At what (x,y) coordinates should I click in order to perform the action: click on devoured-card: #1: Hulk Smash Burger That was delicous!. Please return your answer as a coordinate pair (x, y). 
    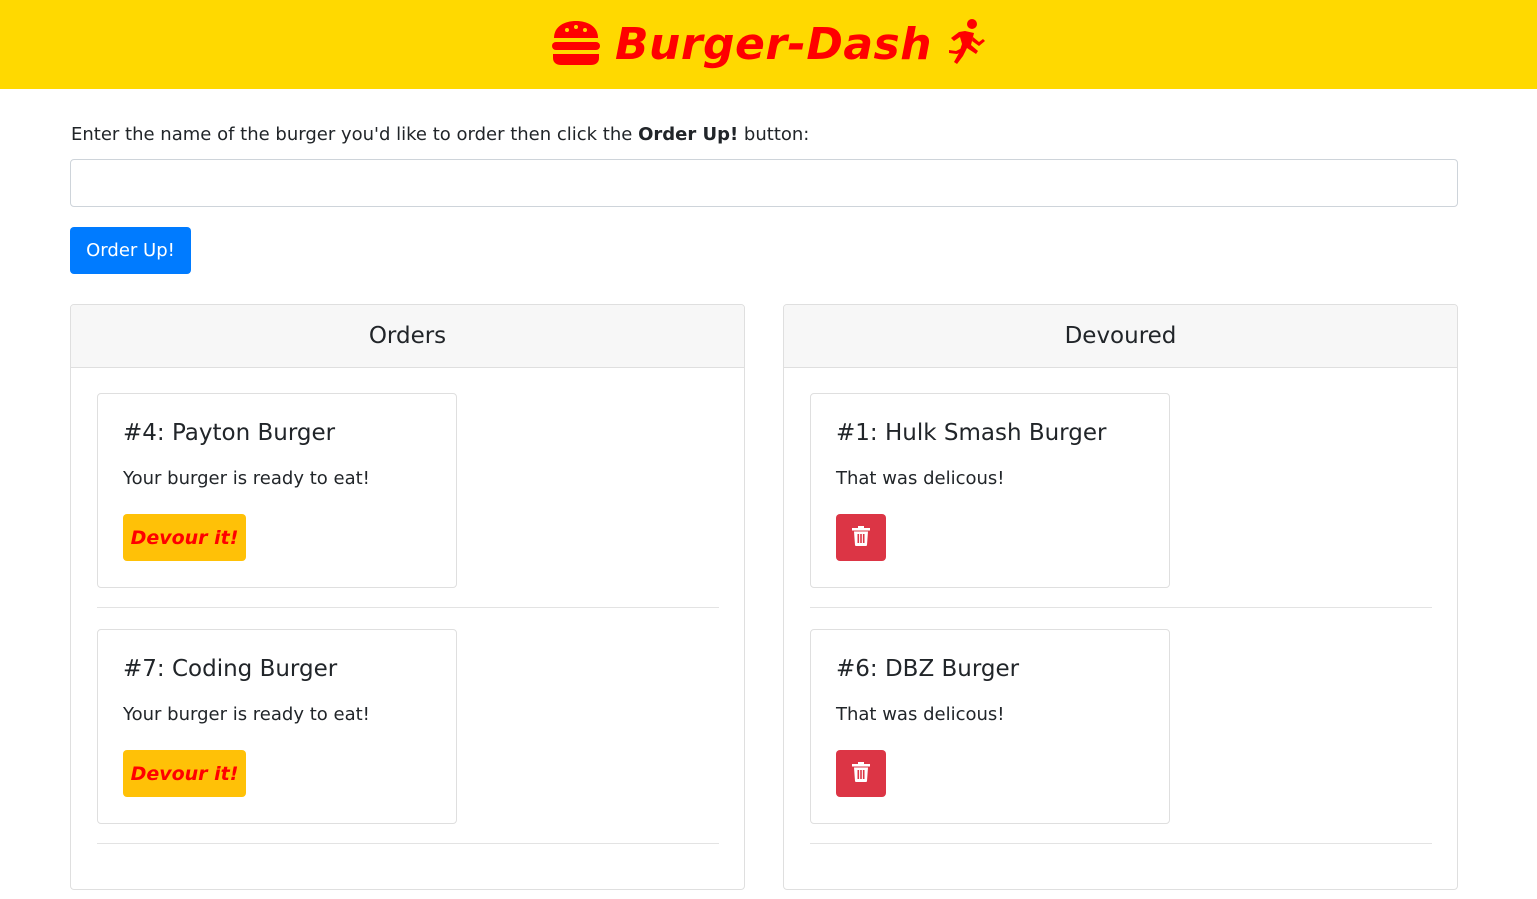
    Looking at the image, I should click on (990, 490).